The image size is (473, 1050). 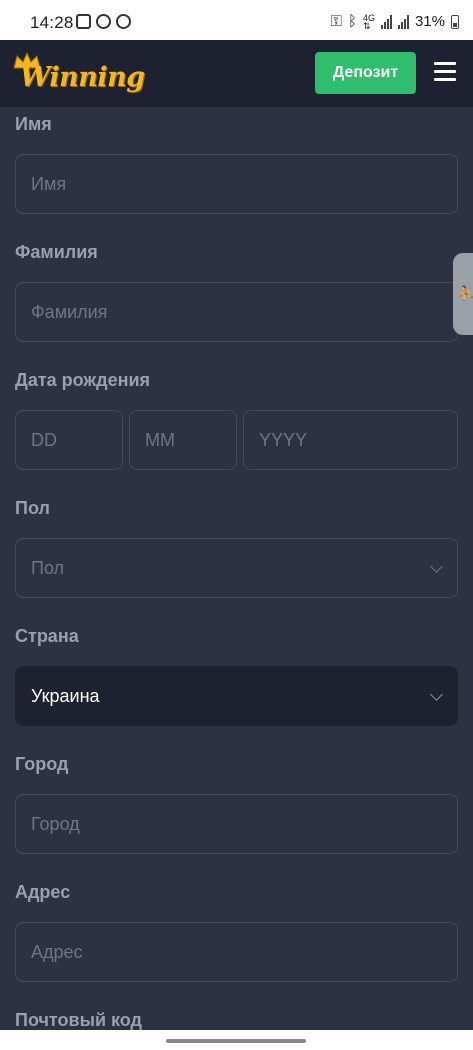 What do you see at coordinates (42, 764) in the screenshot?
I see `city-label: Город` at bounding box center [42, 764].